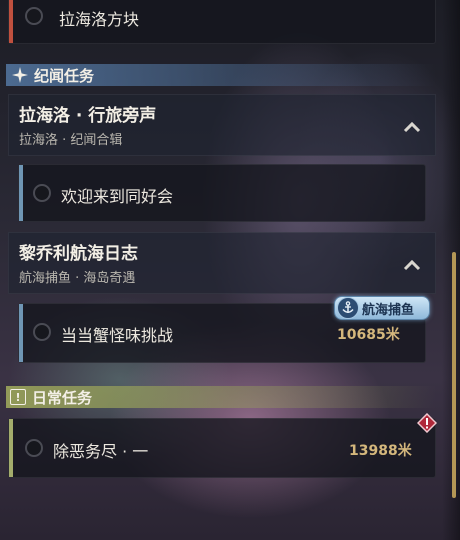 The width and height of the screenshot is (460, 540). Describe the element at coordinates (348, 308) in the screenshot. I see `anchor-icon` at that location.